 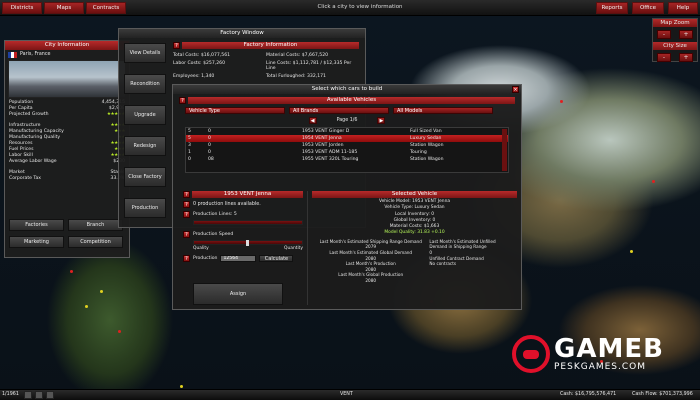 I want to click on speed-fast-icon, so click(x=50, y=395).